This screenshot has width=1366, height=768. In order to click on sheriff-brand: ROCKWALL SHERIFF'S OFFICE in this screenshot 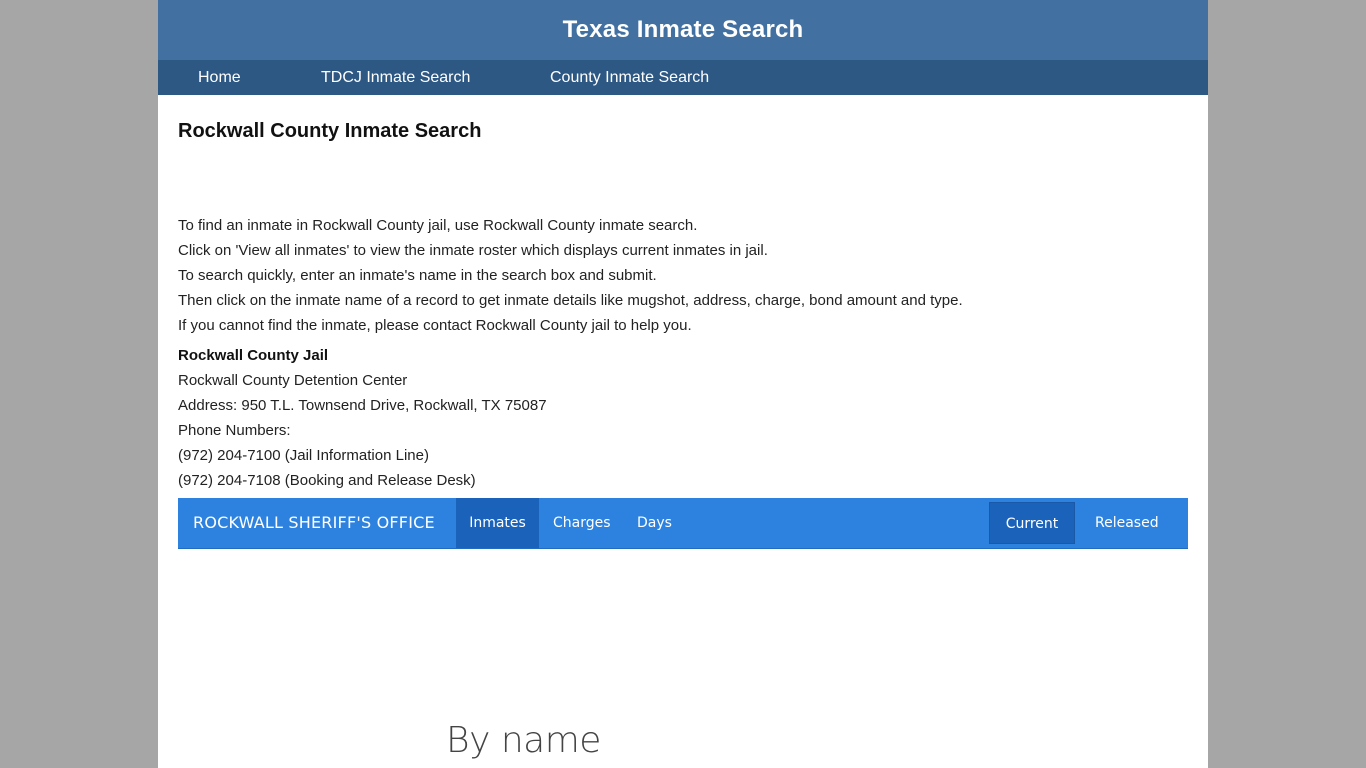, I will do `click(314, 523)`.